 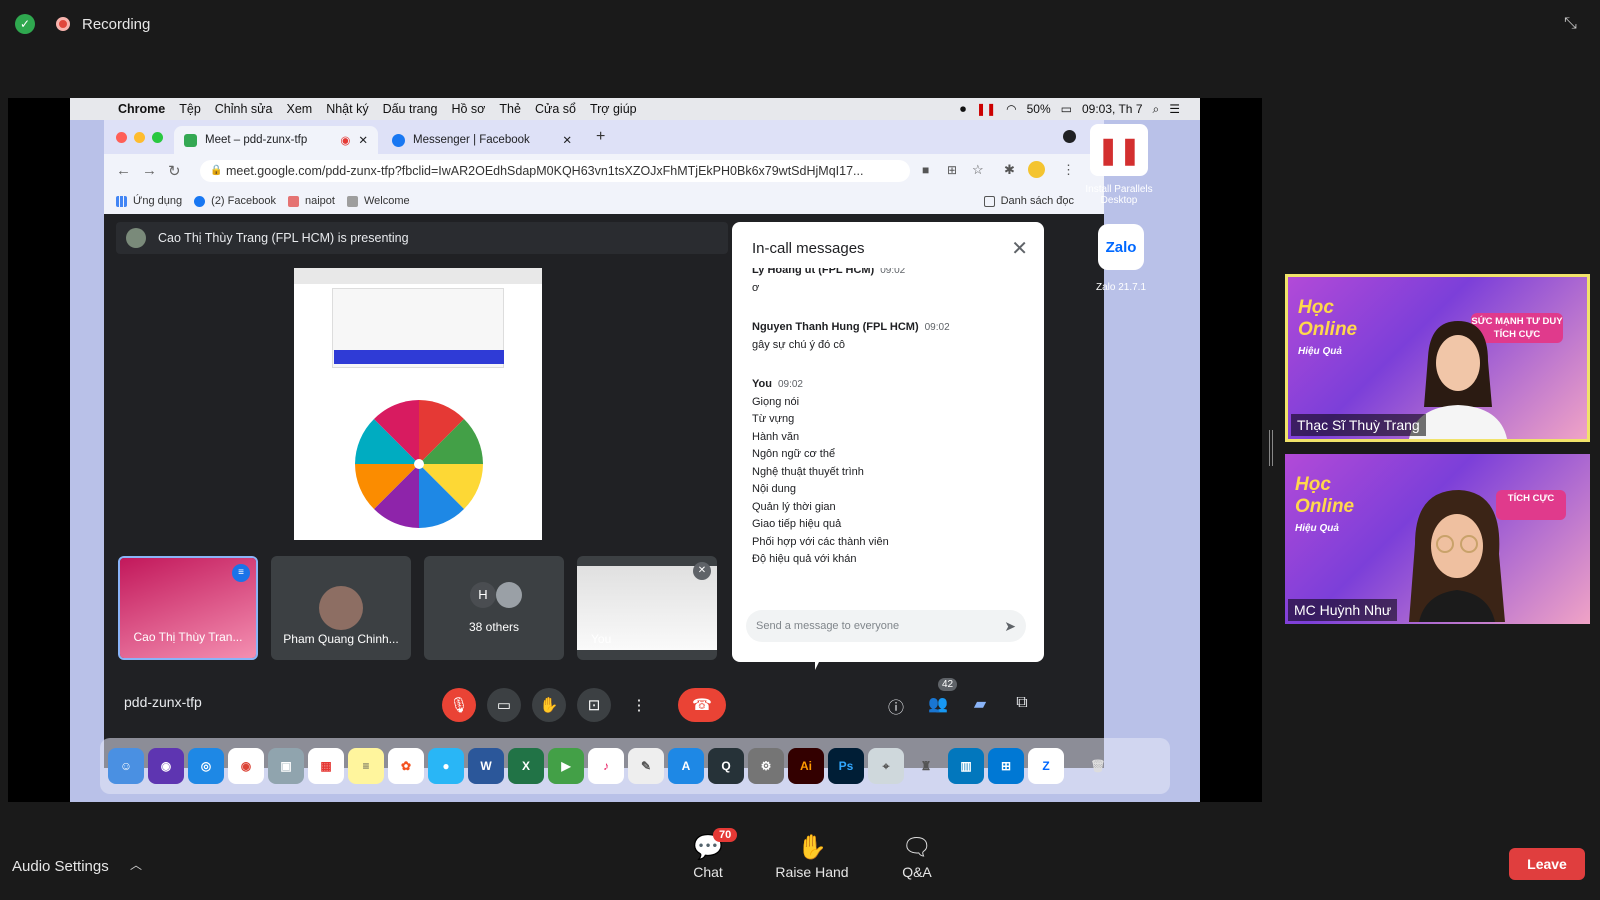 I want to click on app-store-icon: A, so click(x=686, y=766).